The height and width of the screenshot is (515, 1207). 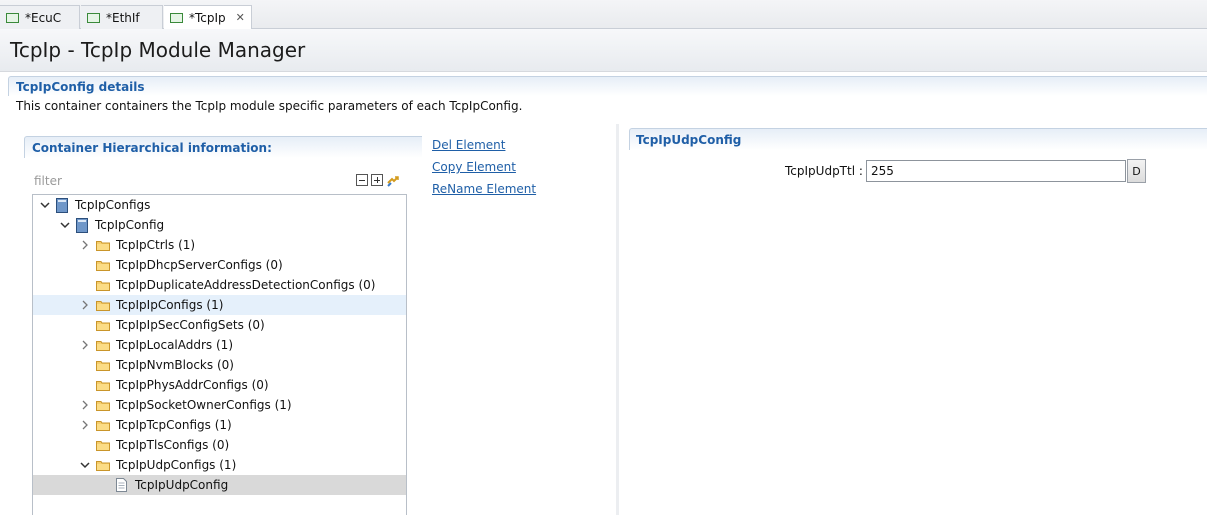 What do you see at coordinates (474, 167) in the screenshot?
I see `copy-element-link: Copy Element` at bounding box center [474, 167].